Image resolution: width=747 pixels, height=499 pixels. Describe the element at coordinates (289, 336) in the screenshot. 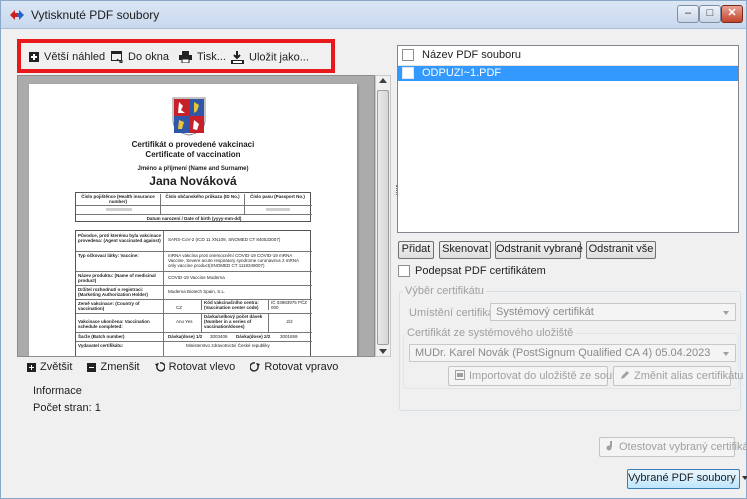

I see `doc-batch-2: 3001659` at that location.